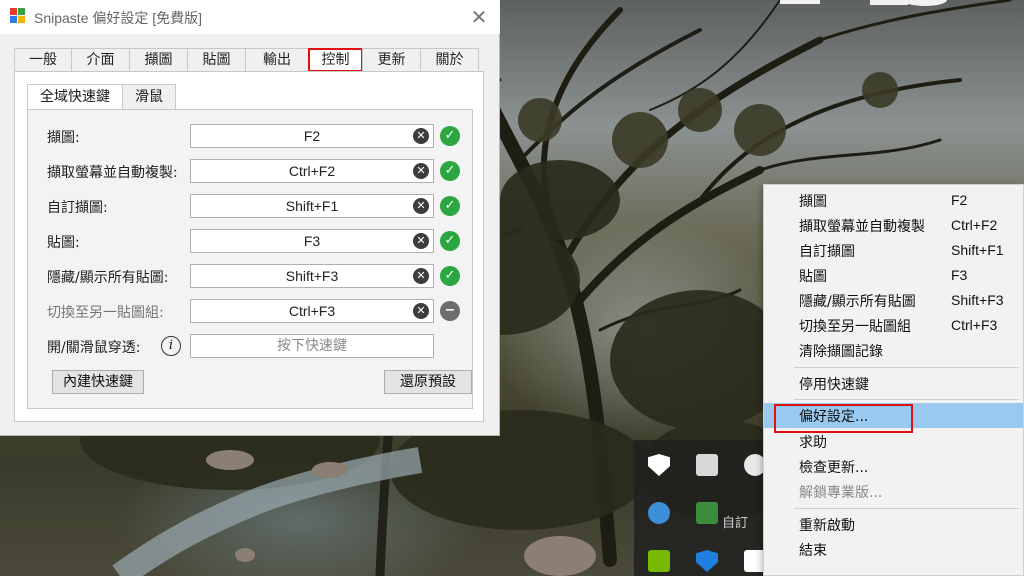 Image resolution: width=1024 pixels, height=576 pixels. I want to click on menu-item-shortcut: Ctrl+F3, so click(974, 325).